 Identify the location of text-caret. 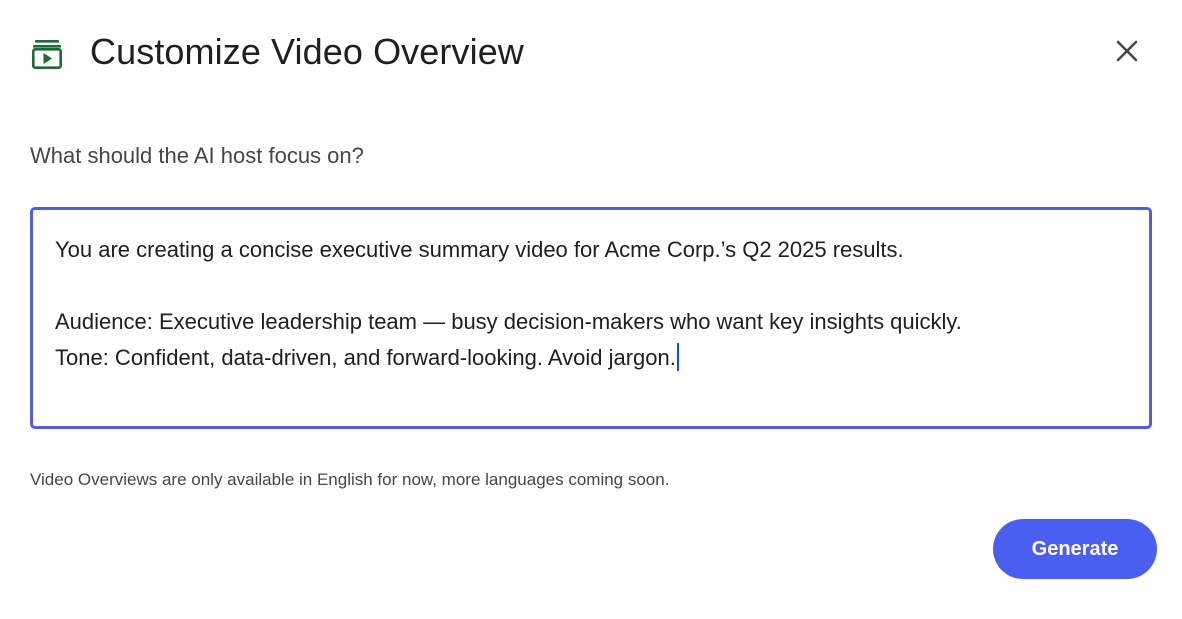
(677, 357).